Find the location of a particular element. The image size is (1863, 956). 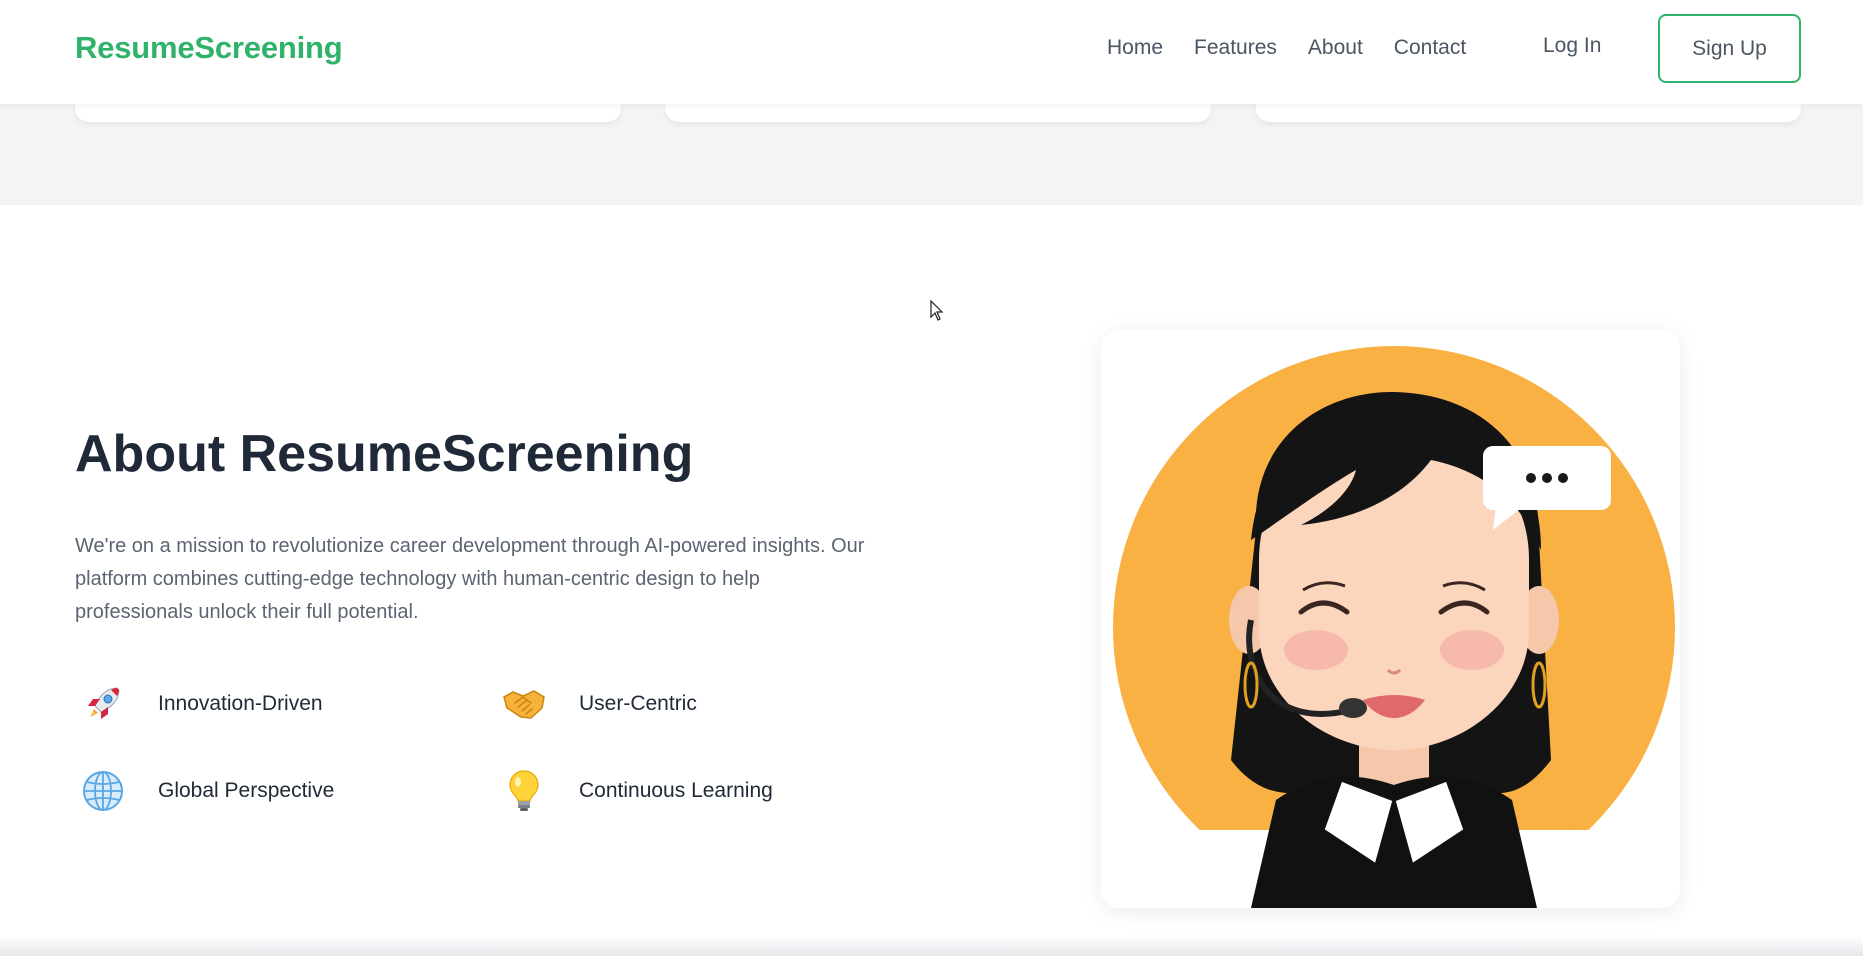

feature-label: Innovation-Driven is located at coordinates (240, 703).